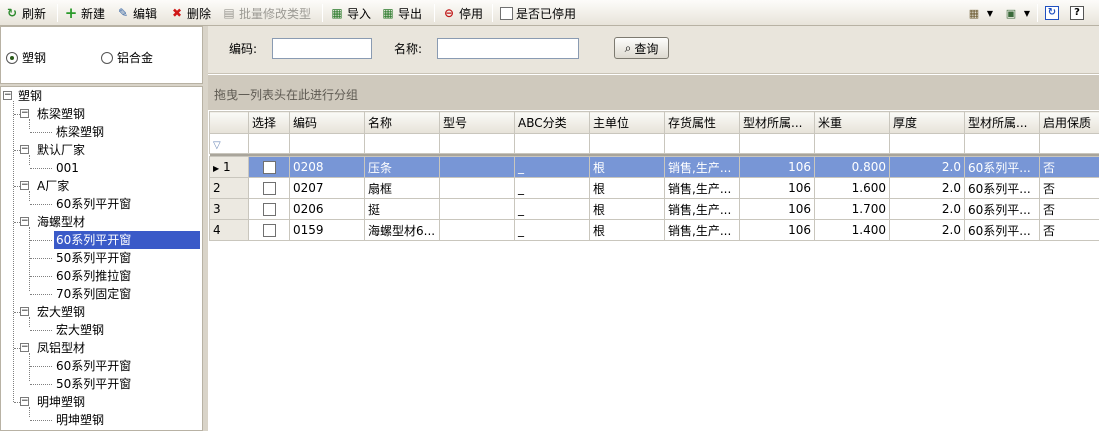 This screenshot has width=1099, height=431. Describe the element at coordinates (552, 122) in the screenshot. I see `column-header: ABC分类` at that location.